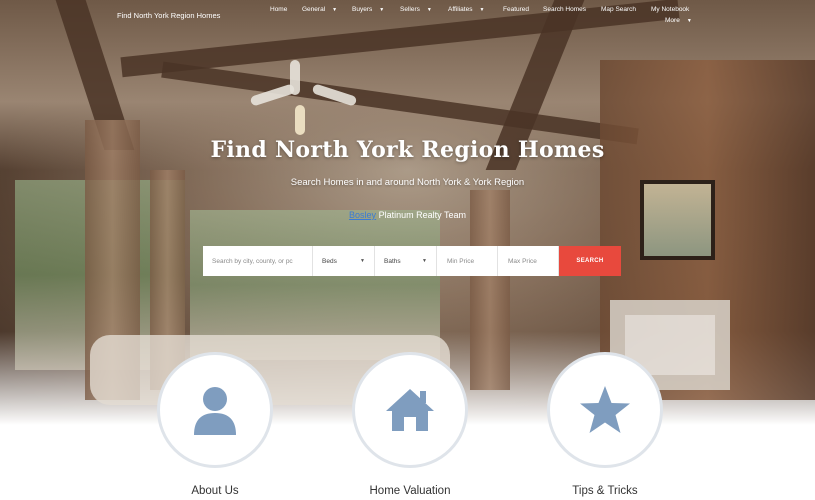 The height and width of the screenshot is (500, 815). I want to click on nav-label: Home, so click(279, 9).